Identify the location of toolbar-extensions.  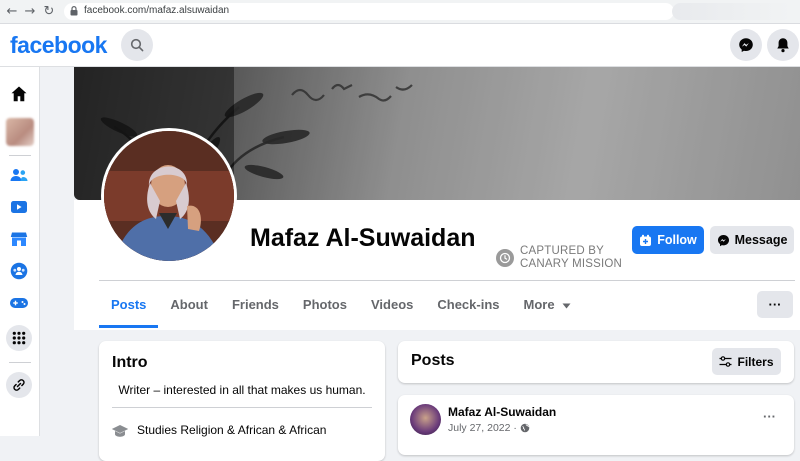
(732, 11).